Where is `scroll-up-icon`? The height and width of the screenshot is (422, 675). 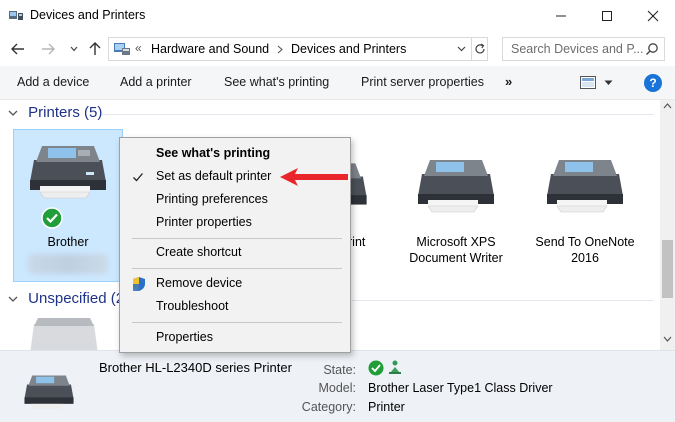
scroll-up-icon is located at coordinates (667, 106).